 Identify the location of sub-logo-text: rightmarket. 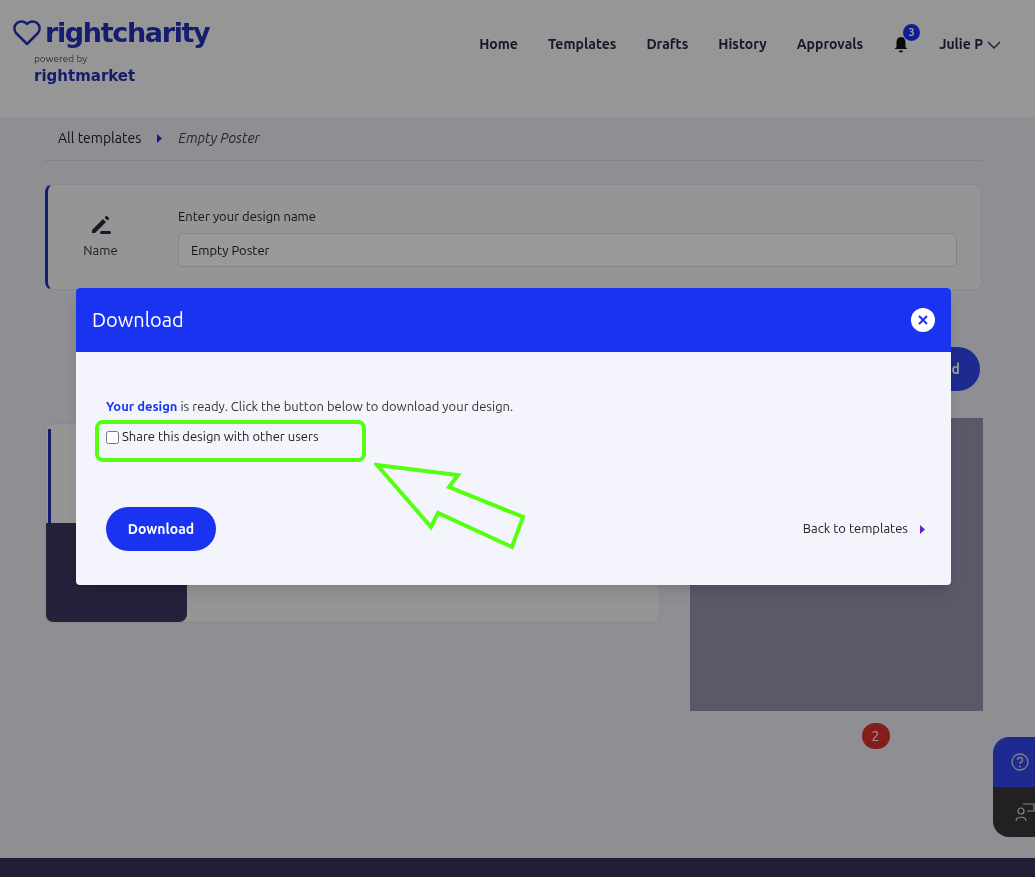
(85, 76).